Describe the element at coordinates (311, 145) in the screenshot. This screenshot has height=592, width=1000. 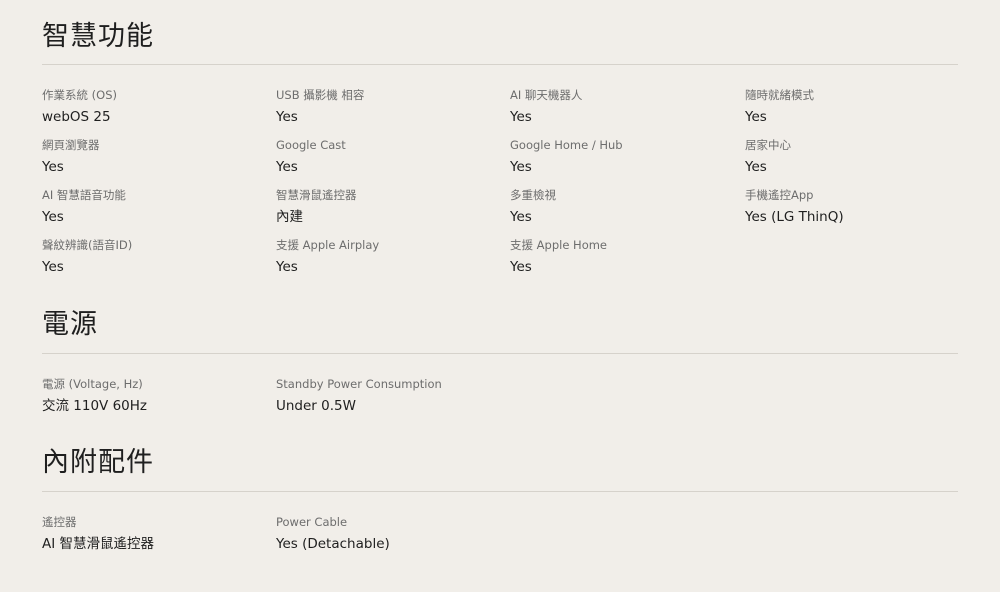
I see `spec-label: Google Cast` at that location.